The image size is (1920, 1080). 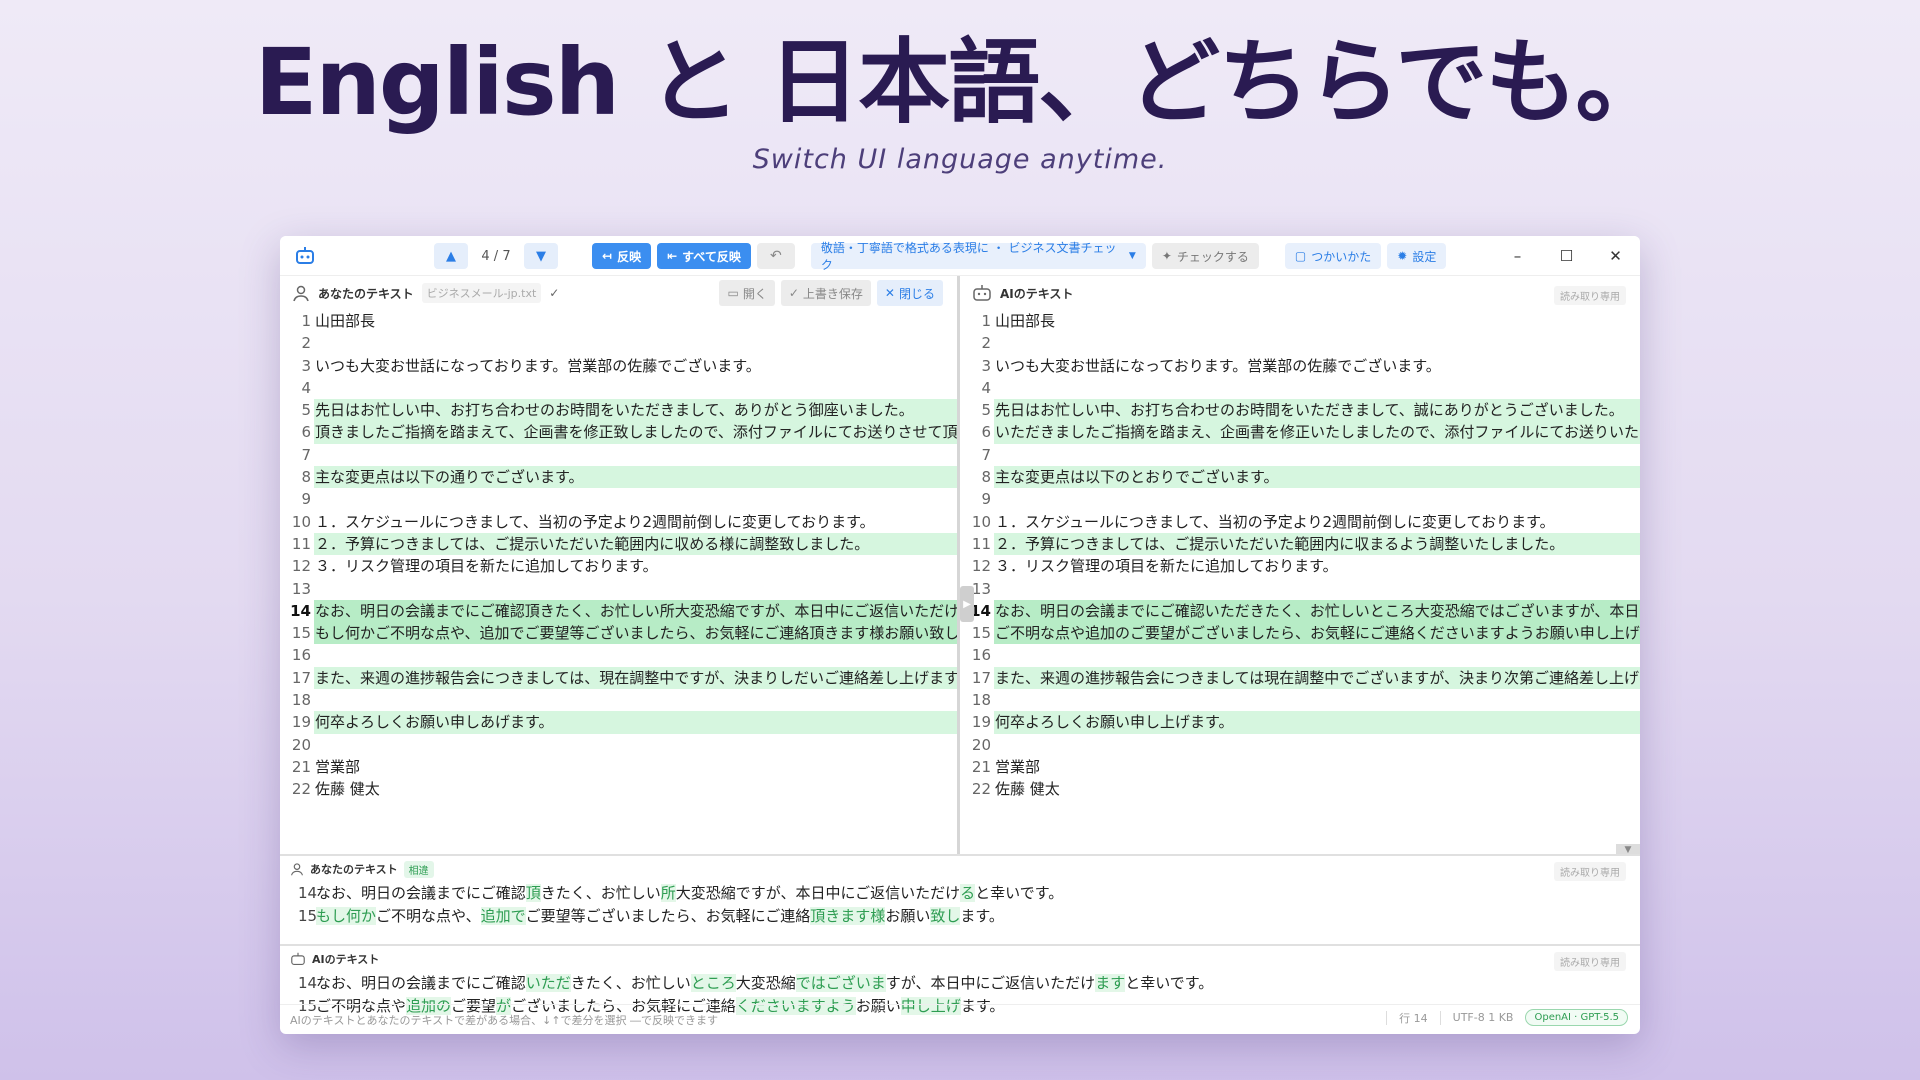 I want to click on mode-select: 敬語・丁寧語で格式ある表現に ・ ビジネス文書チェック ▼, so click(x=978, y=256).